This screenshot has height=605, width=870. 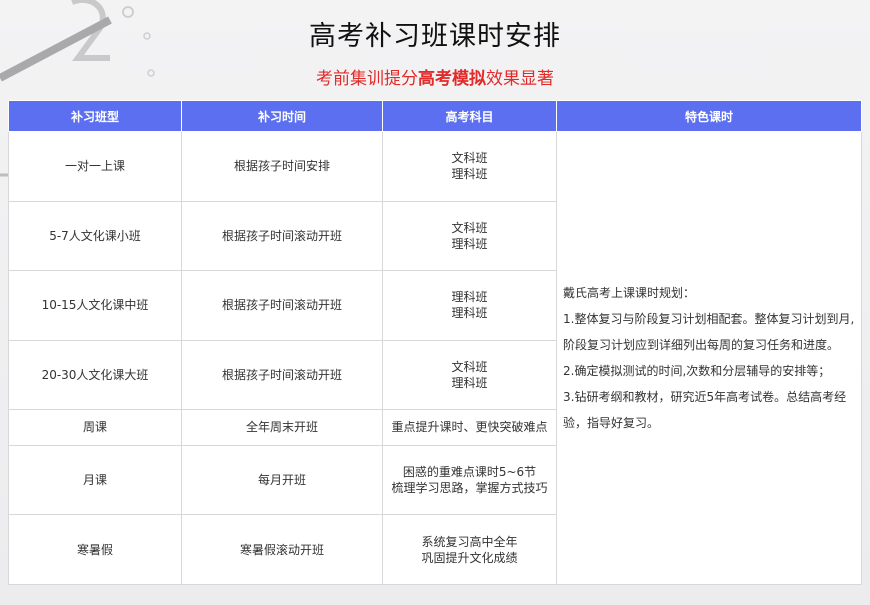 I want to click on subject-cell: 重点提升课时、更快突破难点, so click(x=469, y=427).